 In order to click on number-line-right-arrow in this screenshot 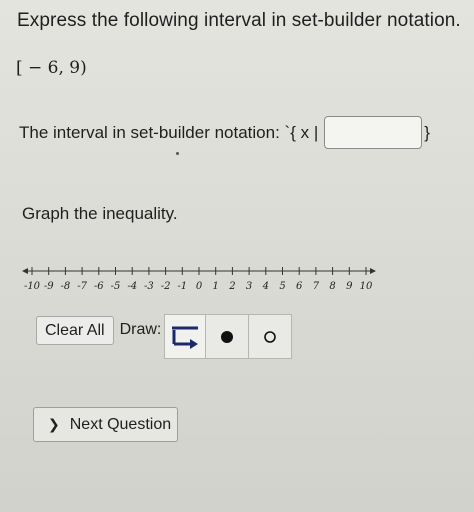, I will do `click(373, 271)`.